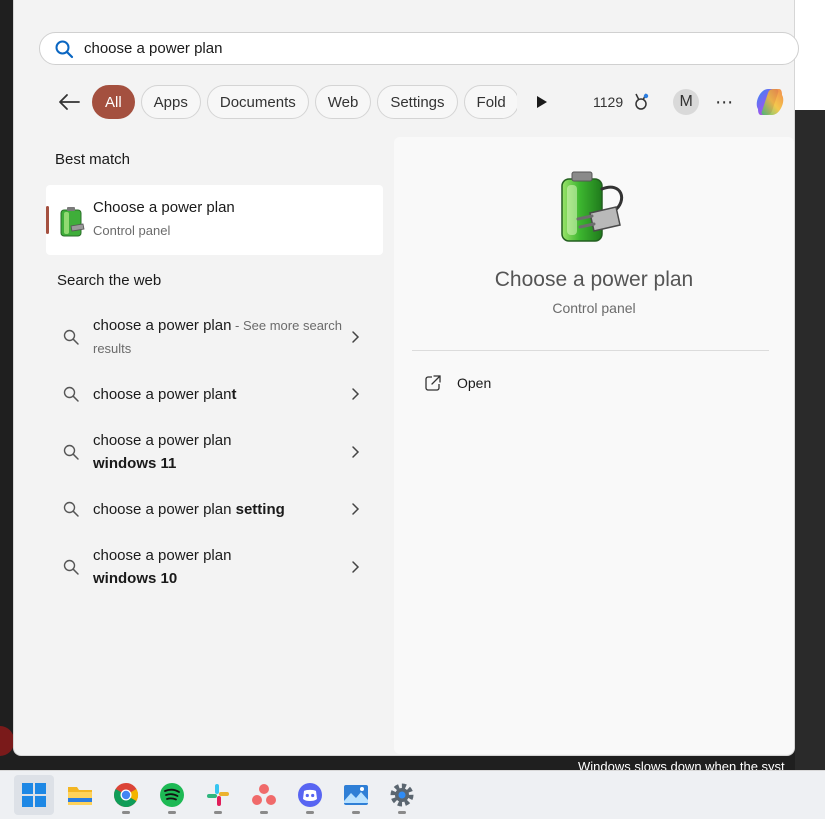 The image size is (825, 819). What do you see at coordinates (7, 741) in the screenshot?
I see `desktop-app-peek` at bounding box center [7, 741].